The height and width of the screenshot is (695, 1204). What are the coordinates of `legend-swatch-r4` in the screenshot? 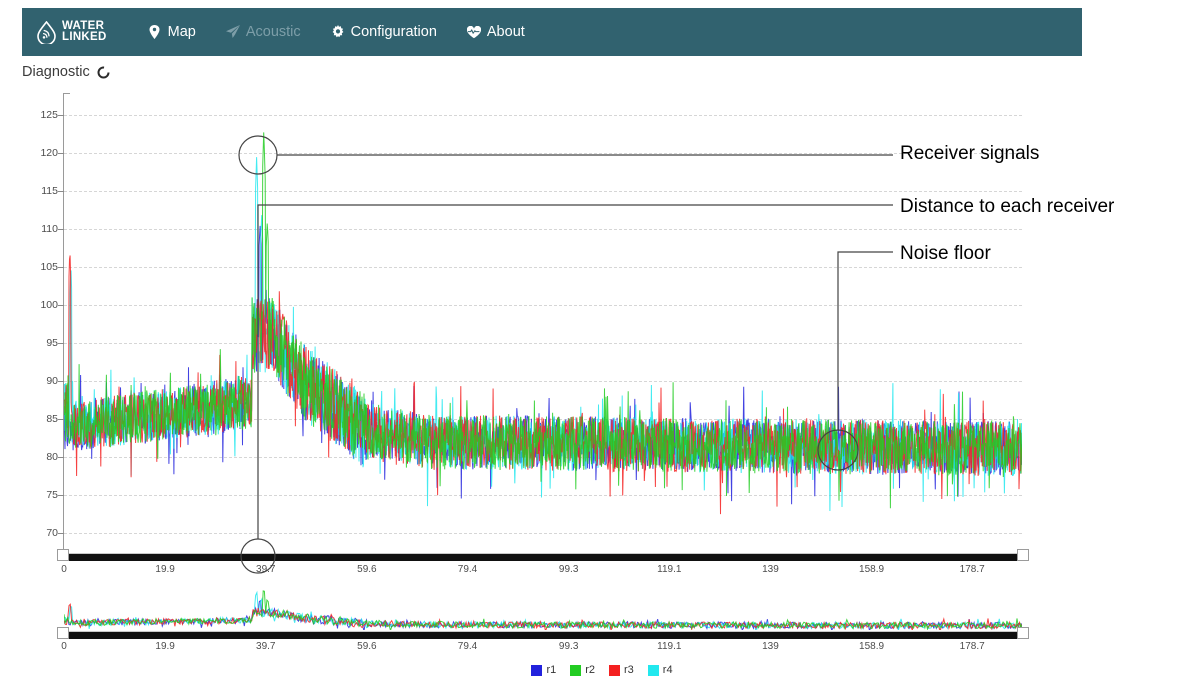 It's located at (653, 670).